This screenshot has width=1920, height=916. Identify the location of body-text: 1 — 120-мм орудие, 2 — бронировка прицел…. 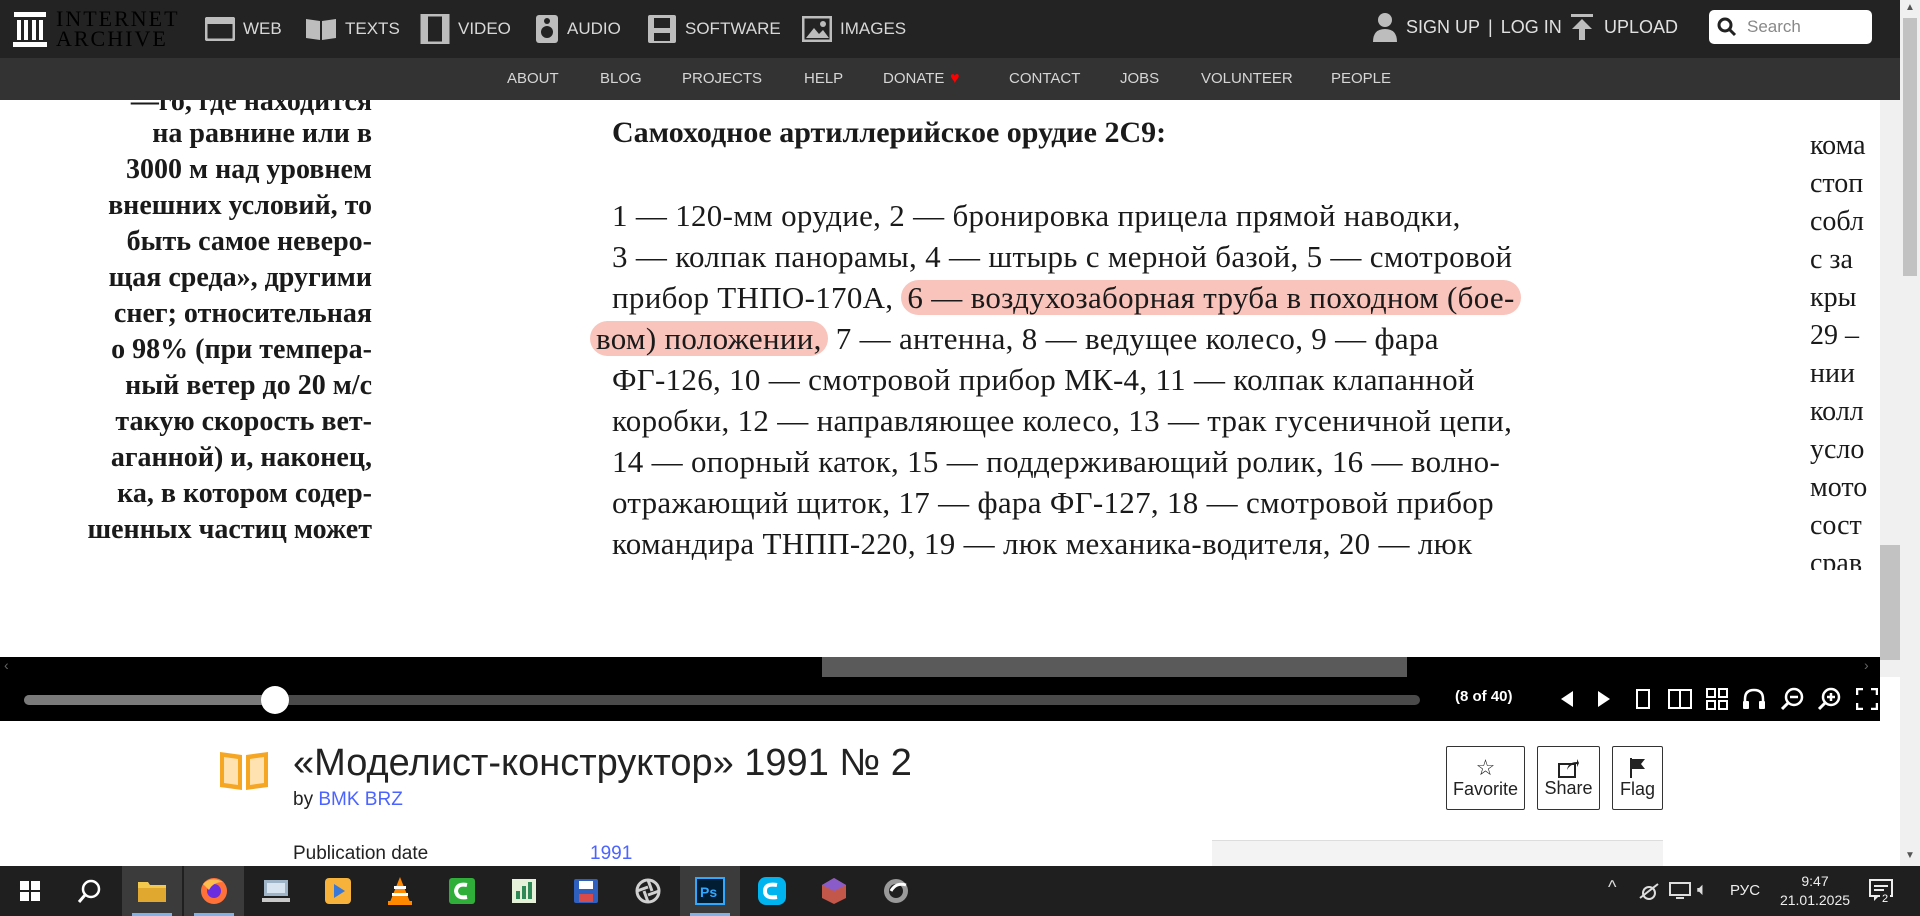
(1036, 215).